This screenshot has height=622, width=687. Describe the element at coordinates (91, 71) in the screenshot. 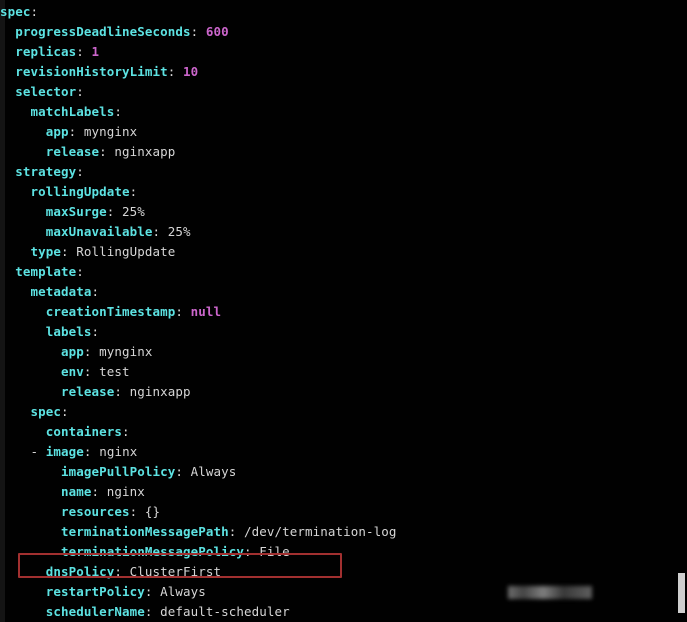

I see `yaml-key: revisionHistoryLimit` at that location.